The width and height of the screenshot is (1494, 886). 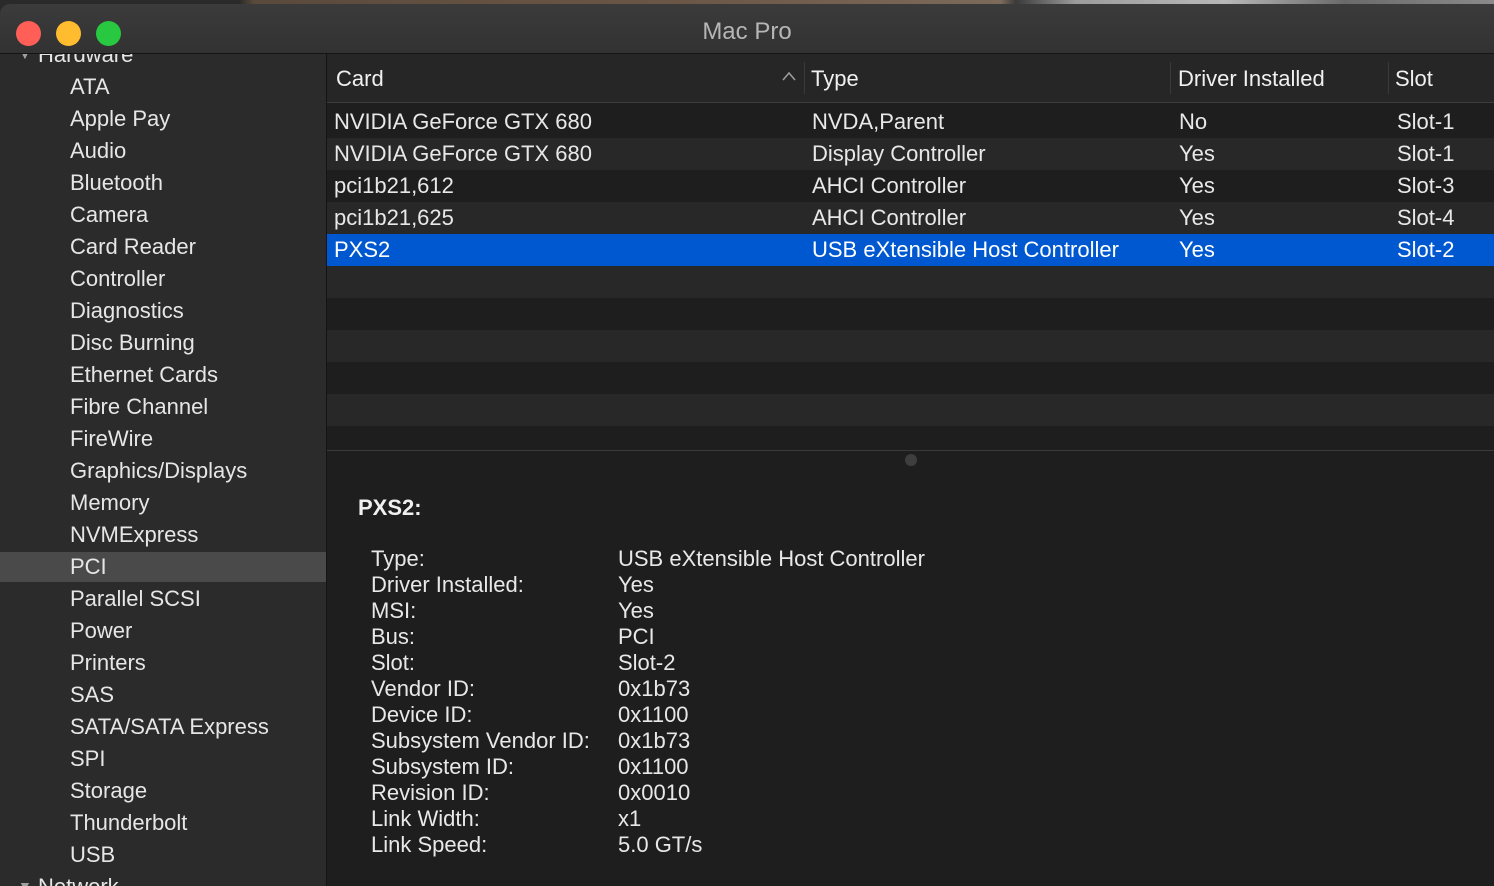 I want to click on sidebar-item-audio: Audio, so click(x=163, y=151).